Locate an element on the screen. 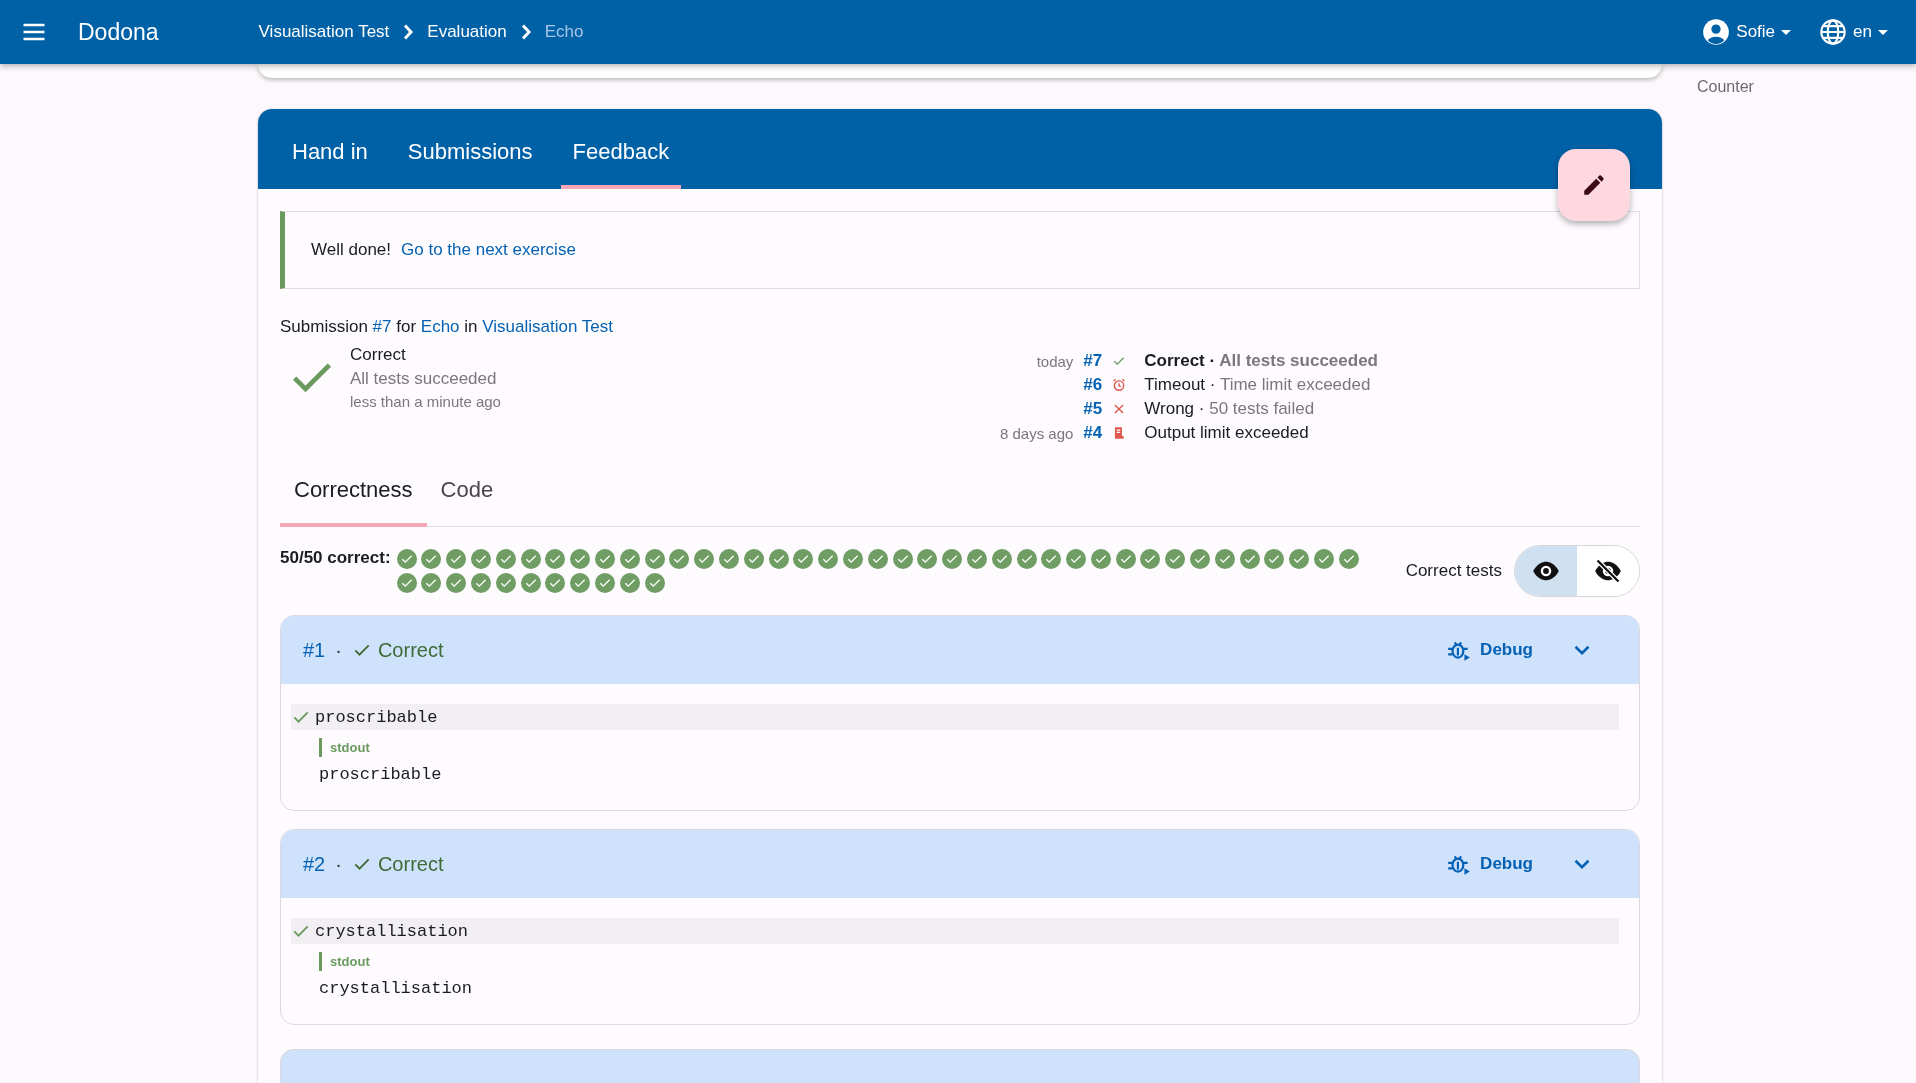 The image size is (1916, 1083). test-case-text: proscribable is located at coordinates (376, 717).